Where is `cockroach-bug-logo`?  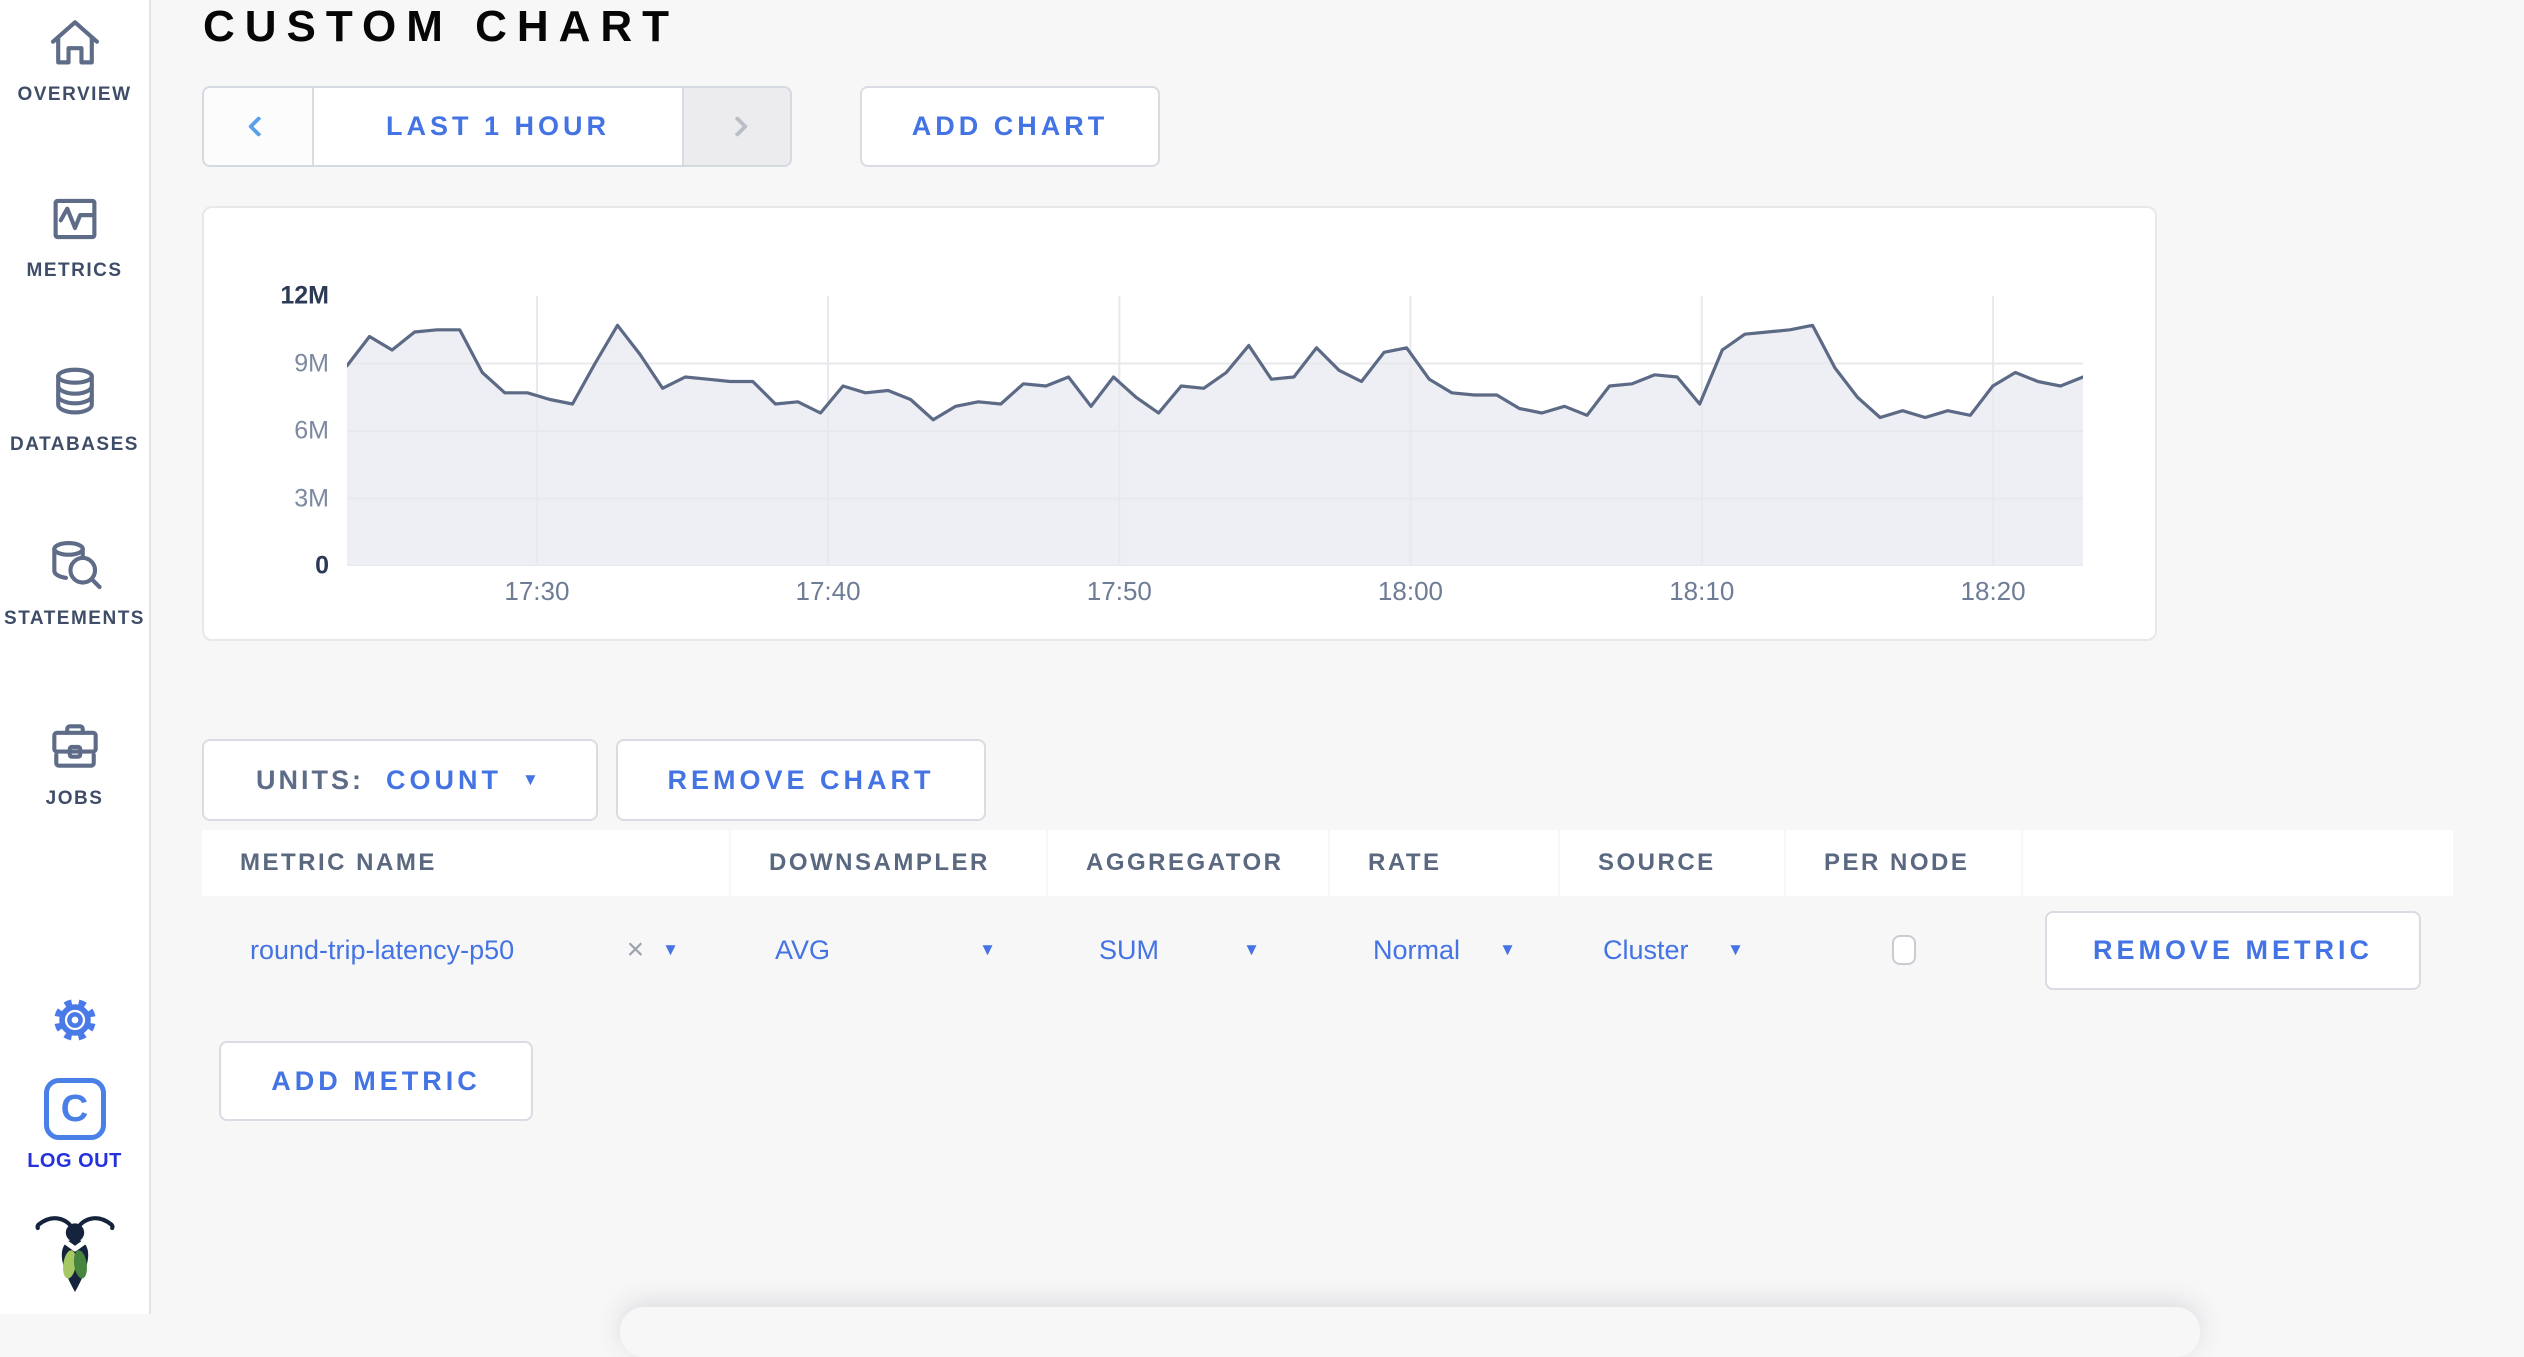 cockroach-bug-logo is located at coordinates (74, 1251).